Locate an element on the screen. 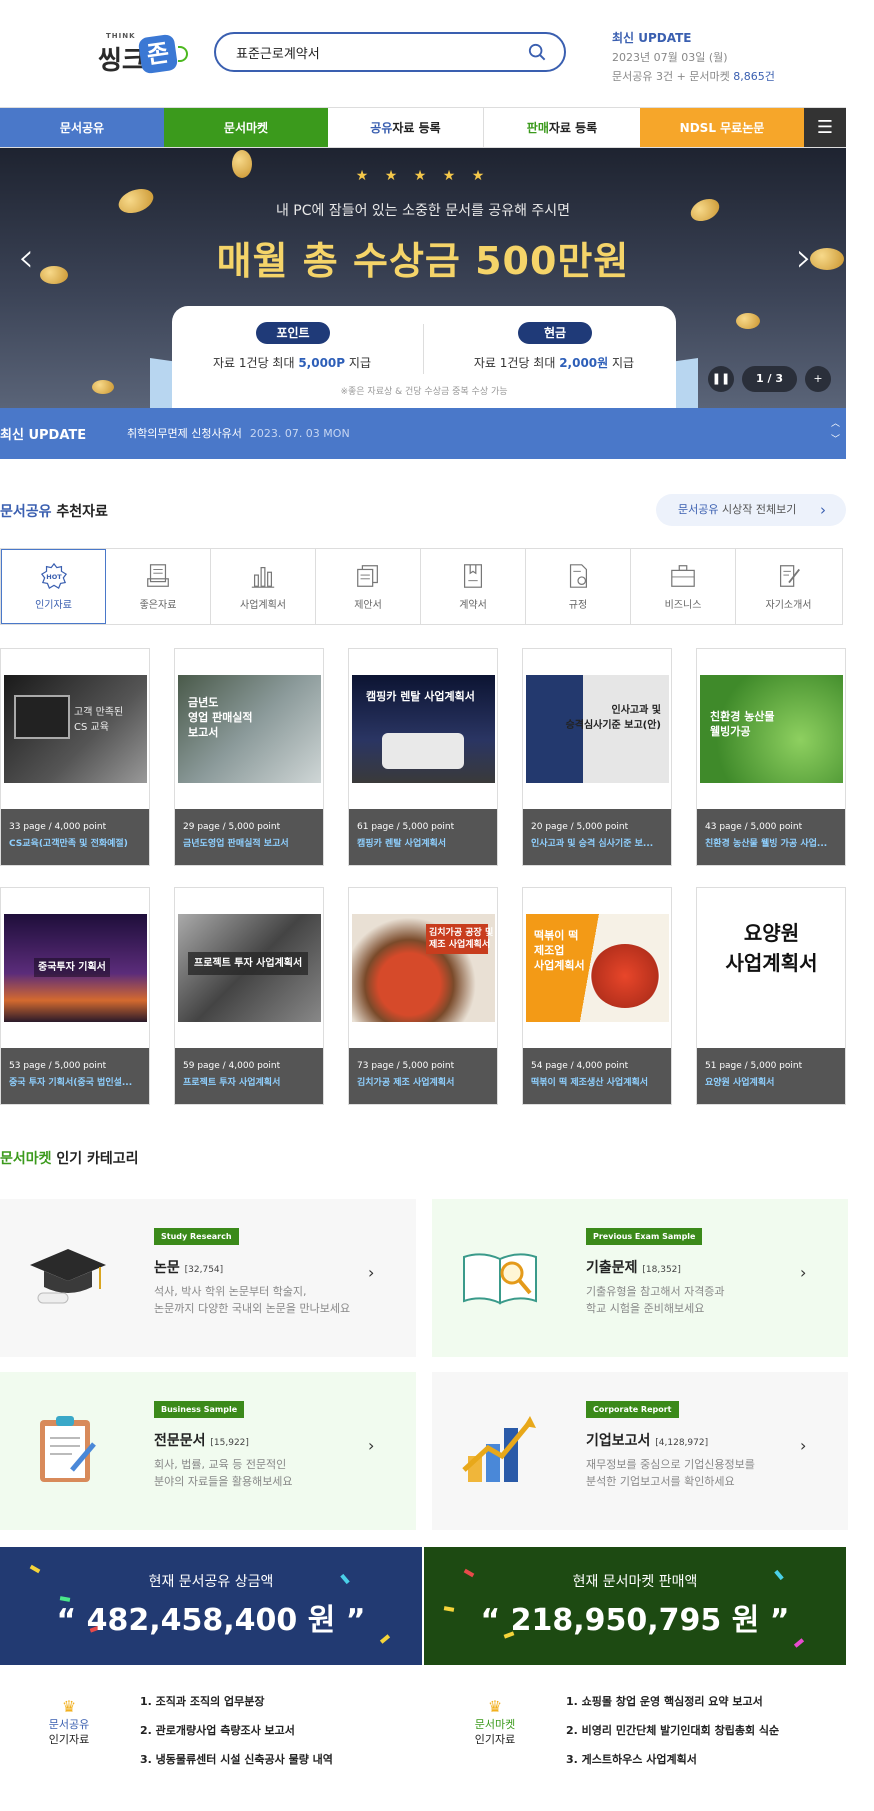  nav-ndsl-papers: NDSL 무료논문 is located at coordinates (722, 127).